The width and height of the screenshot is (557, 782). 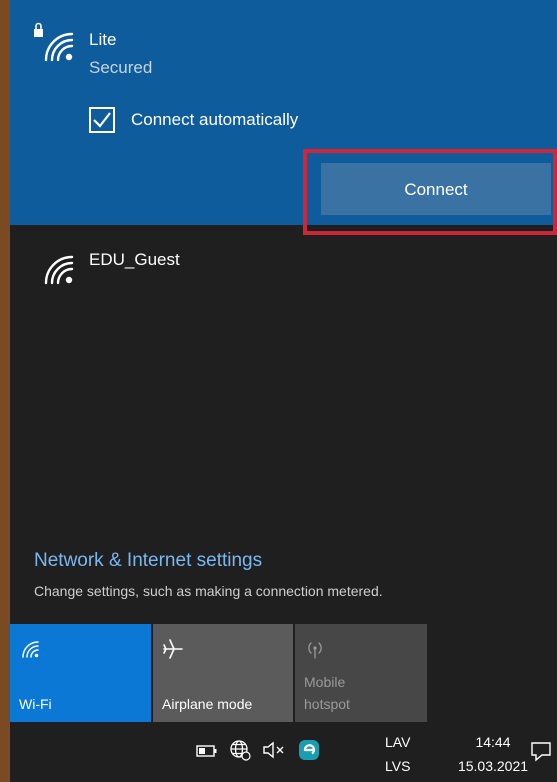 I want to click on connect-automatically-checkbox, so click(x=102, y=120).